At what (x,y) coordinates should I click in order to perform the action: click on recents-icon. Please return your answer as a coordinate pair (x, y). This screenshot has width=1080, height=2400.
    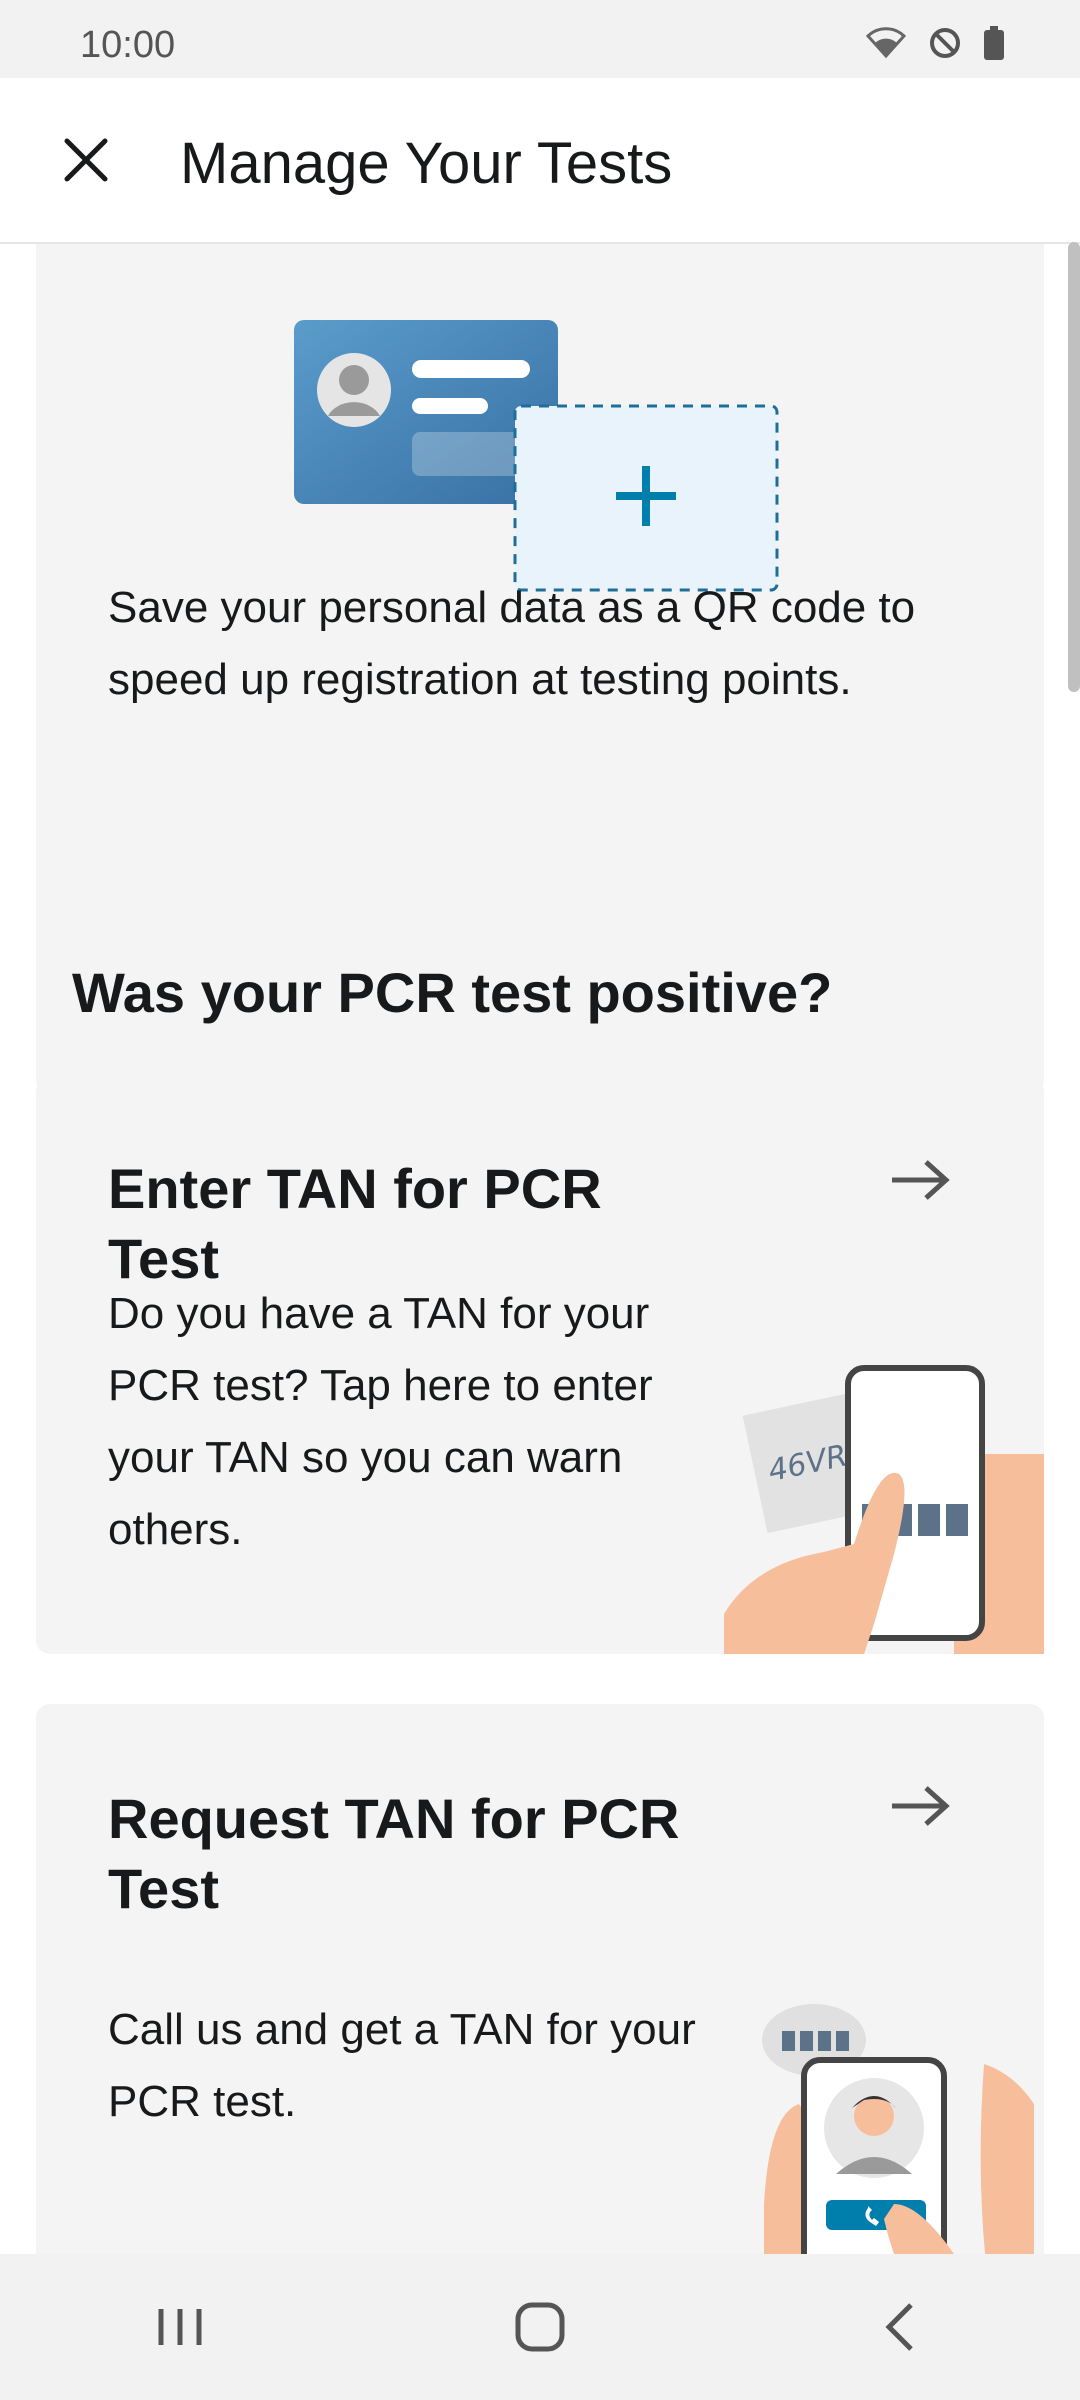
    Looking at the image, I should click on (180, 2327).